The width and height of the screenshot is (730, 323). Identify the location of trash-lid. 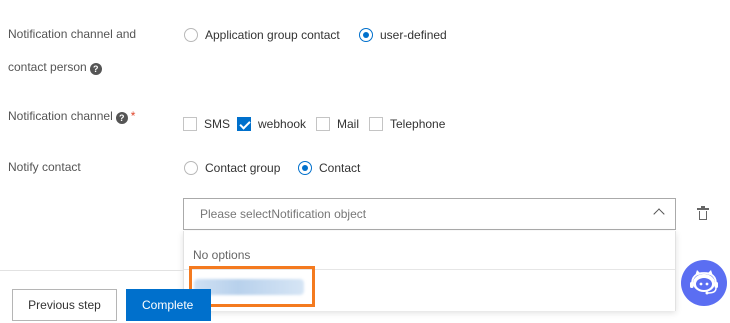
(703, 209).